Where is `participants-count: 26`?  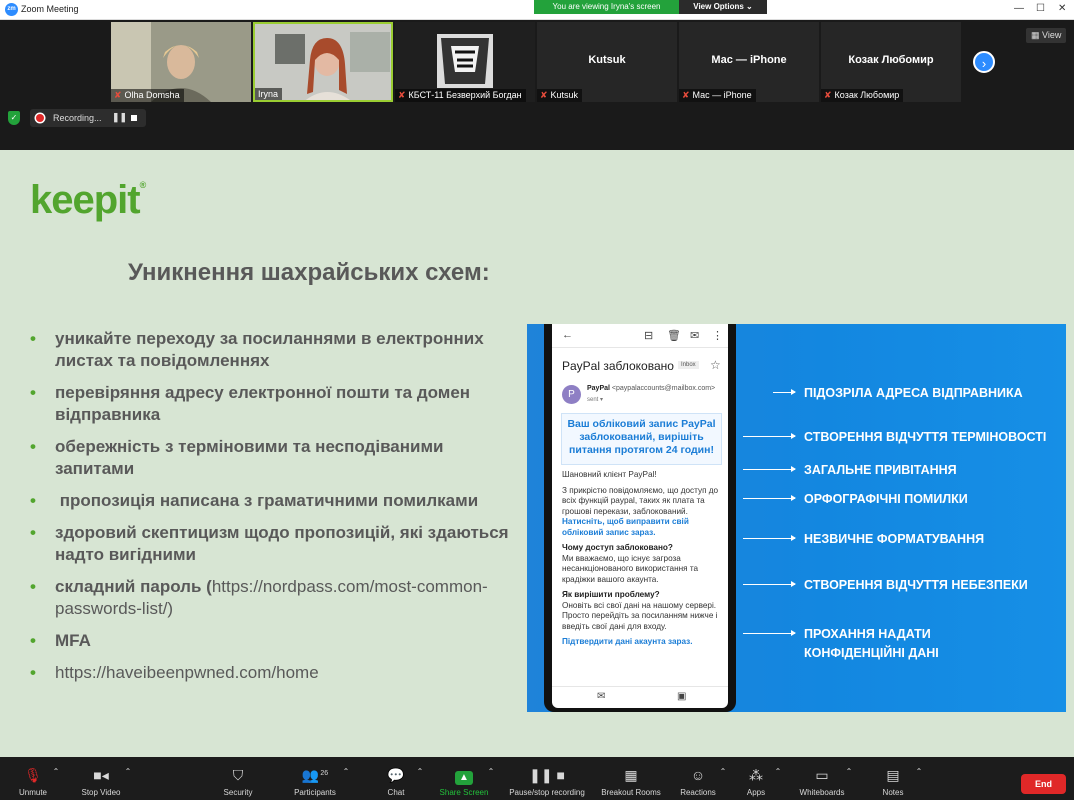
participants-count: 26 is located at coordinates (324, 773).